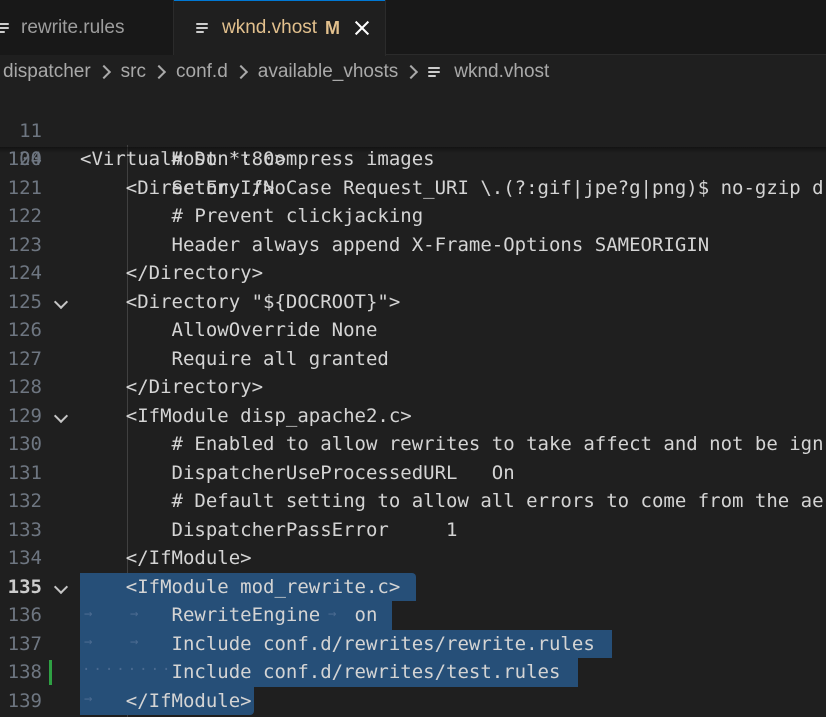 The width and height of the screenshot is (826, 717). What do you see at coordinates (413, 330) in the screenshot?
I see `code-line: 126 AllowOverride None` at bounding box center [413, 330].